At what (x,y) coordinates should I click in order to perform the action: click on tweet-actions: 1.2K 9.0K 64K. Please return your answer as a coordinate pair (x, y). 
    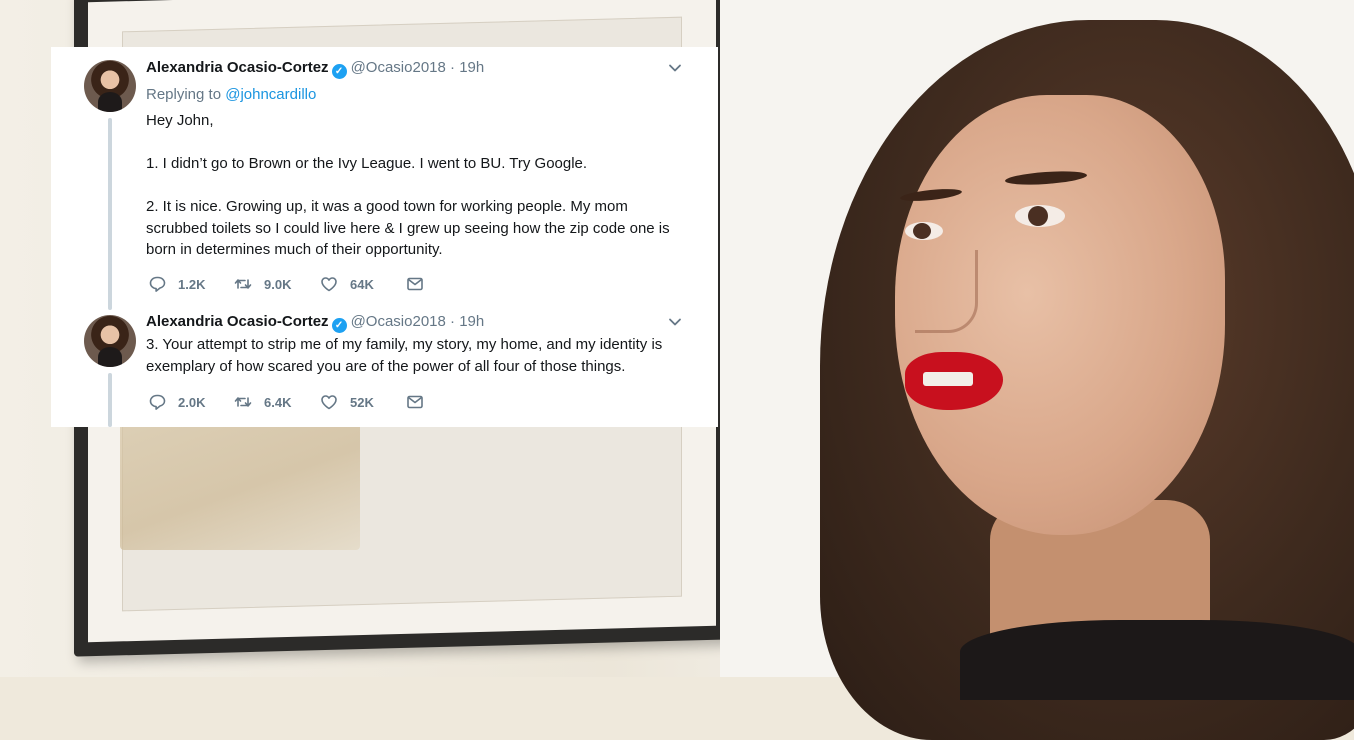
    Looking at the image, I should click on (286, 284).